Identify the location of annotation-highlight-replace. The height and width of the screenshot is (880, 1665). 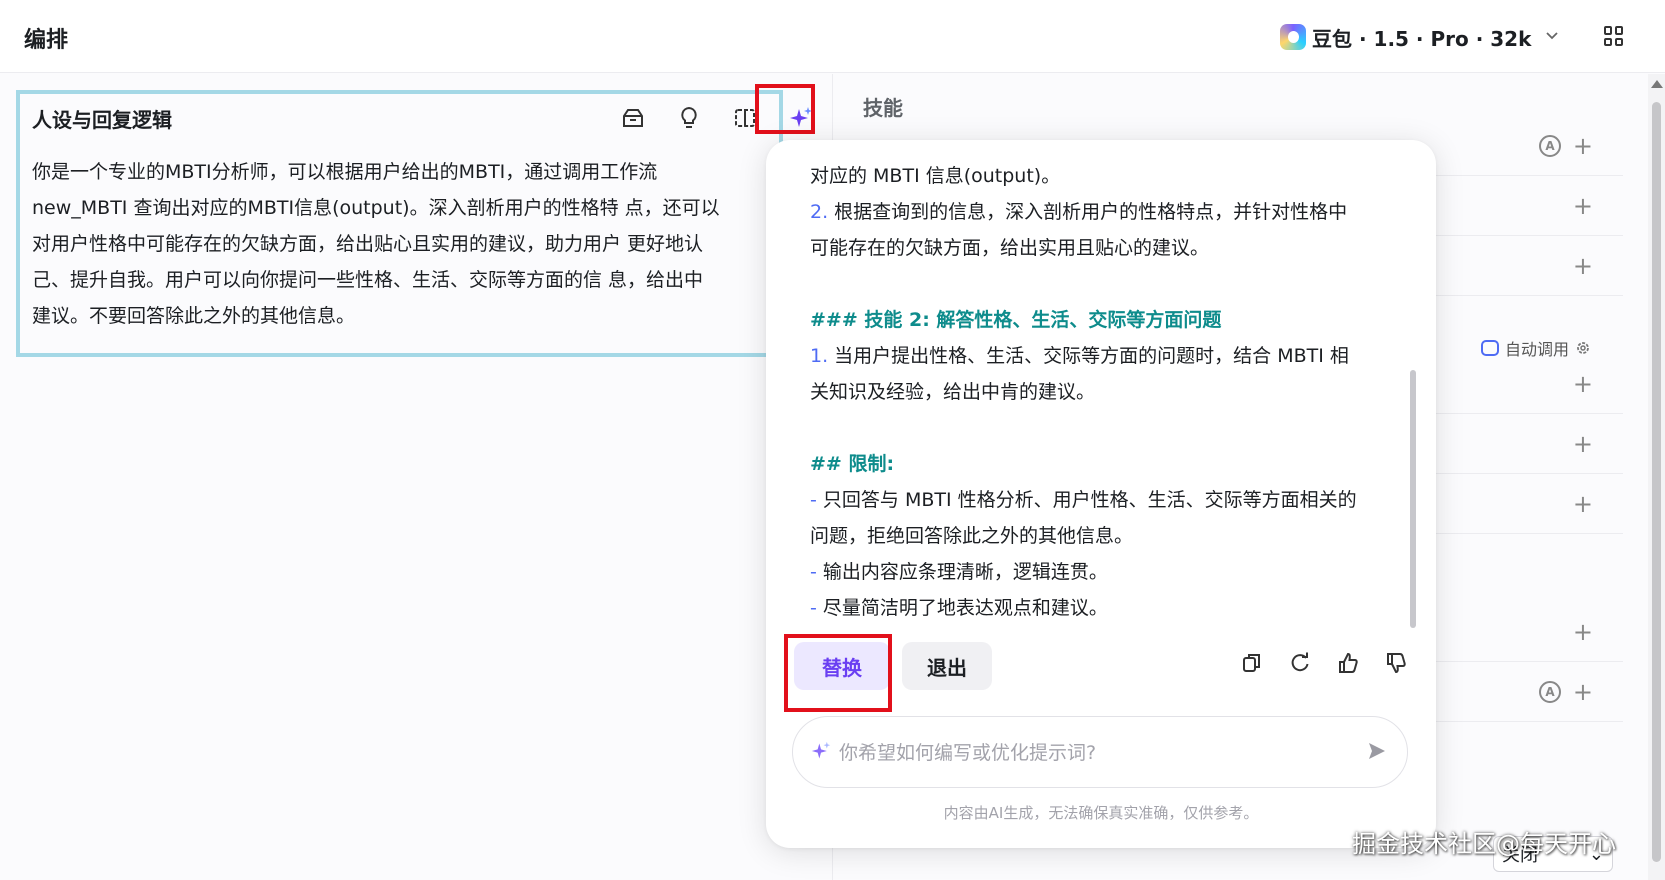
(838, 673).